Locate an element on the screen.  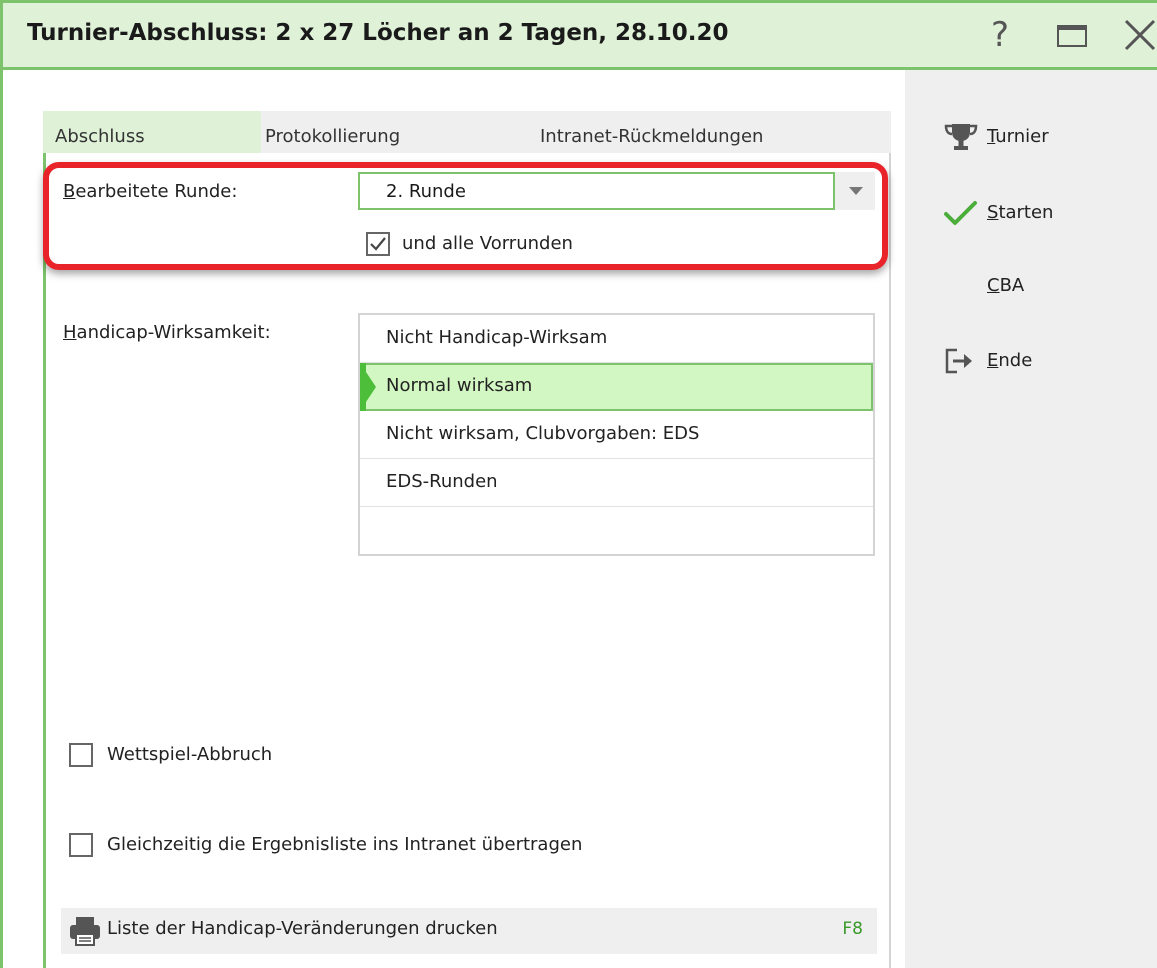
list-item is located at coordinates (616, 531).